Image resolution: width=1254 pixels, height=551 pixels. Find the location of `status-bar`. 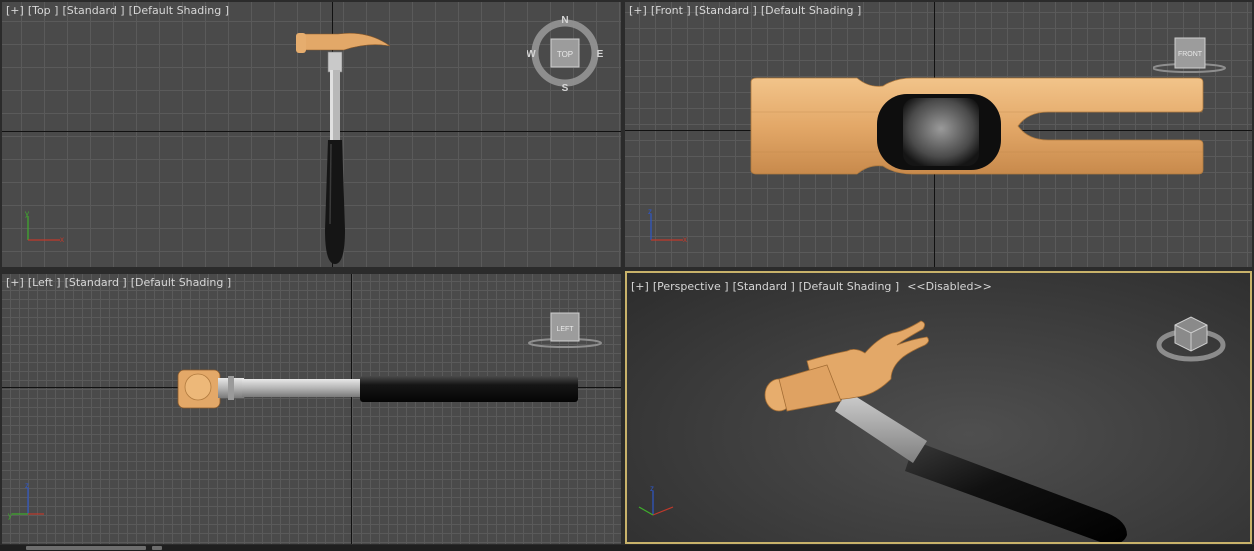

status-bar is located at coordinates (627, 548).